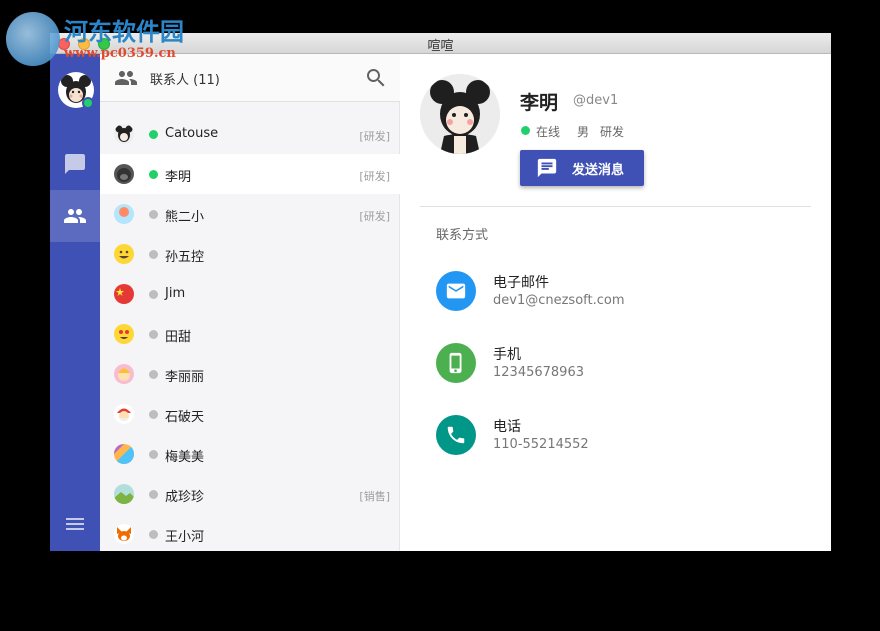 This screenshot has width=880, height=631. I want to click on contact-row-name: Jim, so click(175, 293).